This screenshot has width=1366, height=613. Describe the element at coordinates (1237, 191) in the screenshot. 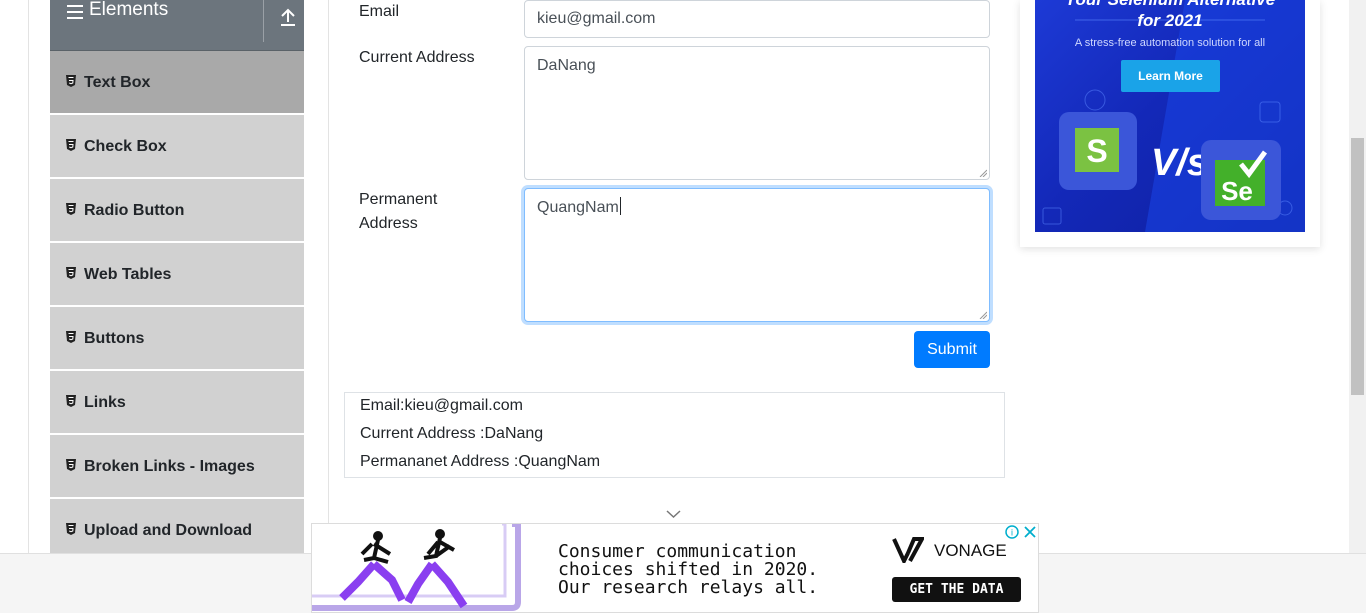

I see `selenium-letters: Se` at that location.